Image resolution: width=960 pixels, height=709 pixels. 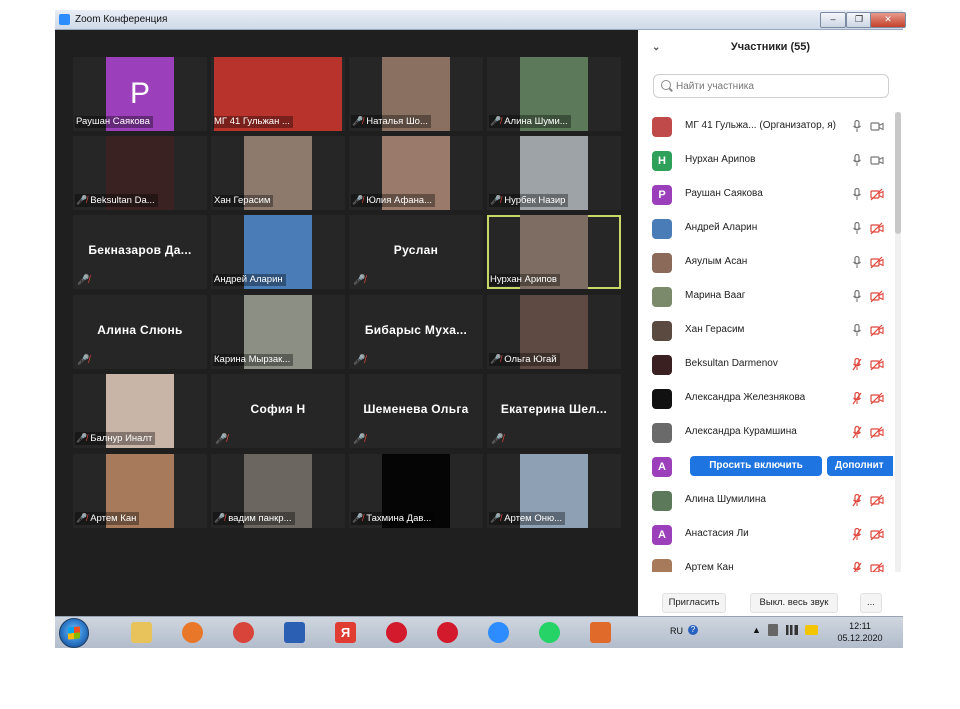 What do you see at coordinates (765, 297) in the screenshot?
I see `participant-row: Марина Вааг` at bounding box center [765, 297].